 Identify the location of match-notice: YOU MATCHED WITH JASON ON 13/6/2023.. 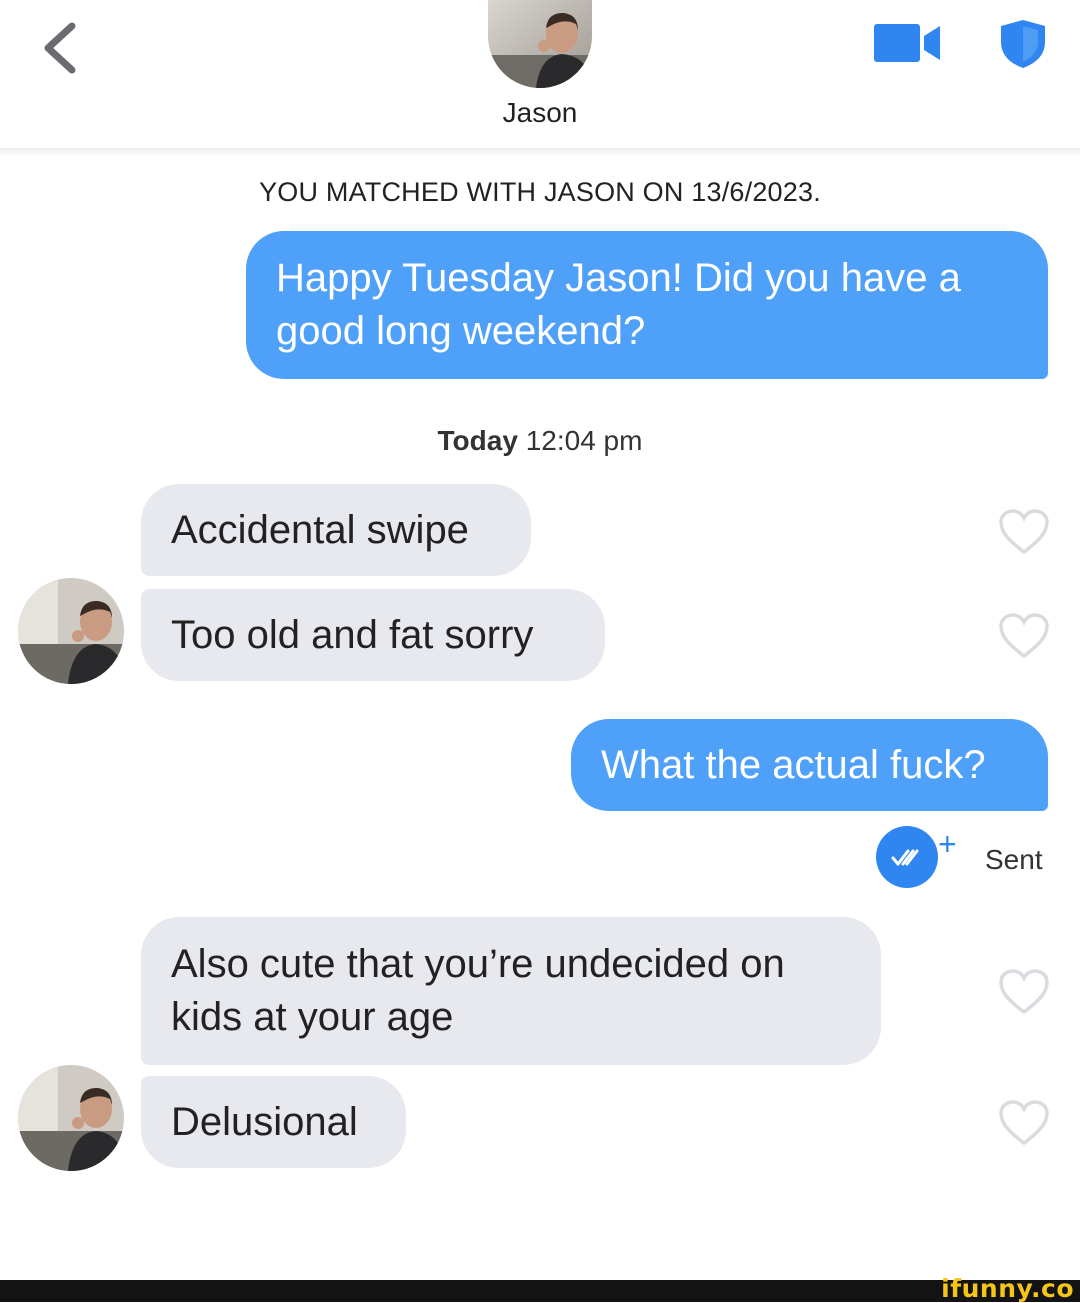
(540, 192).